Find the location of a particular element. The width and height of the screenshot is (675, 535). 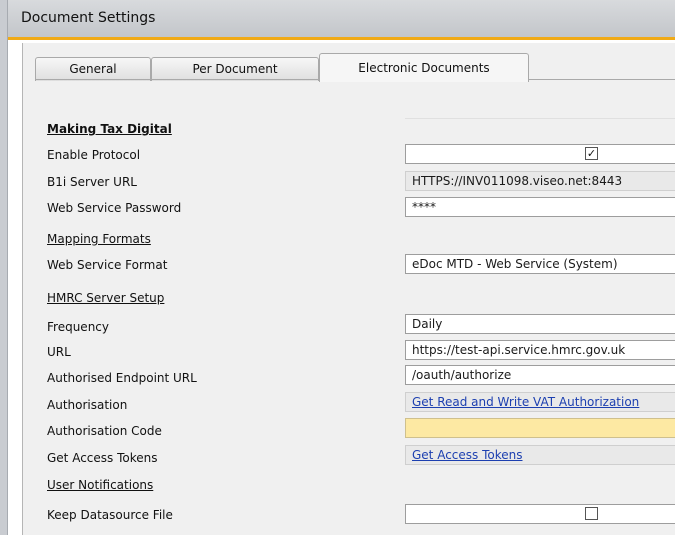

keep-datasource-field is located at coordinates (540, 514).